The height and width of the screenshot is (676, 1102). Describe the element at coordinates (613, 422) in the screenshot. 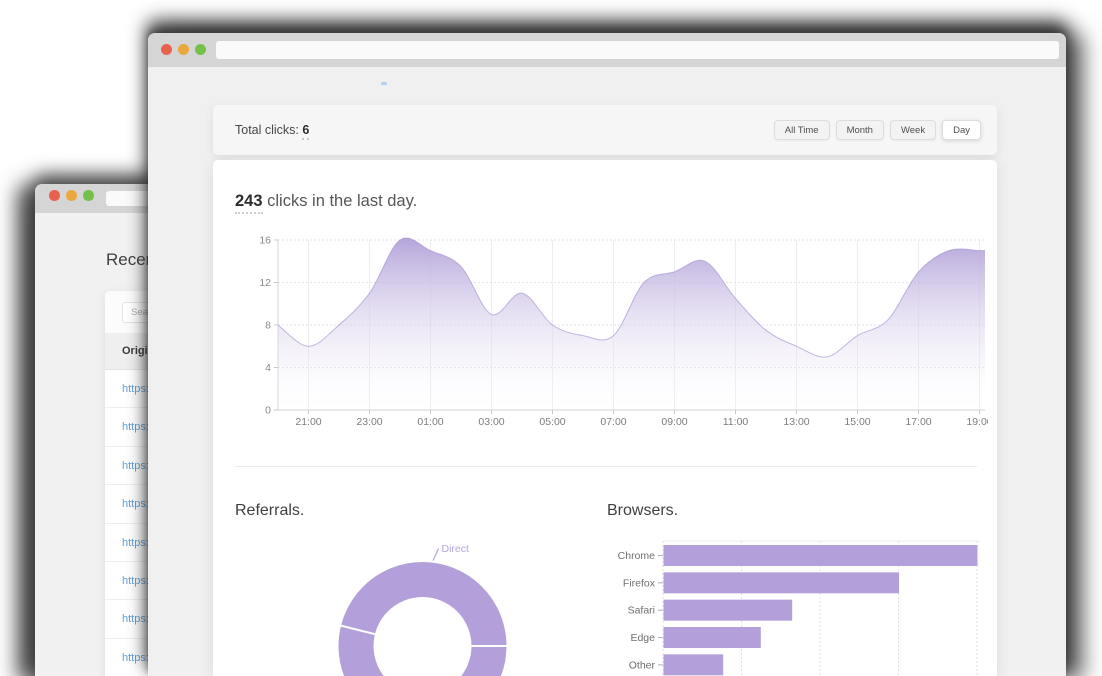

I see `svg-text: 07:00` at that location.